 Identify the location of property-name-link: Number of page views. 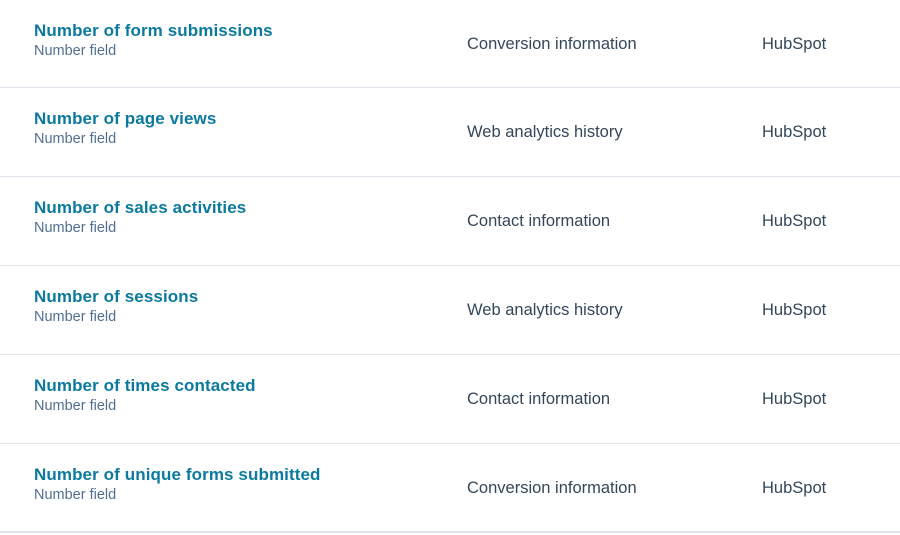
(234, 119).